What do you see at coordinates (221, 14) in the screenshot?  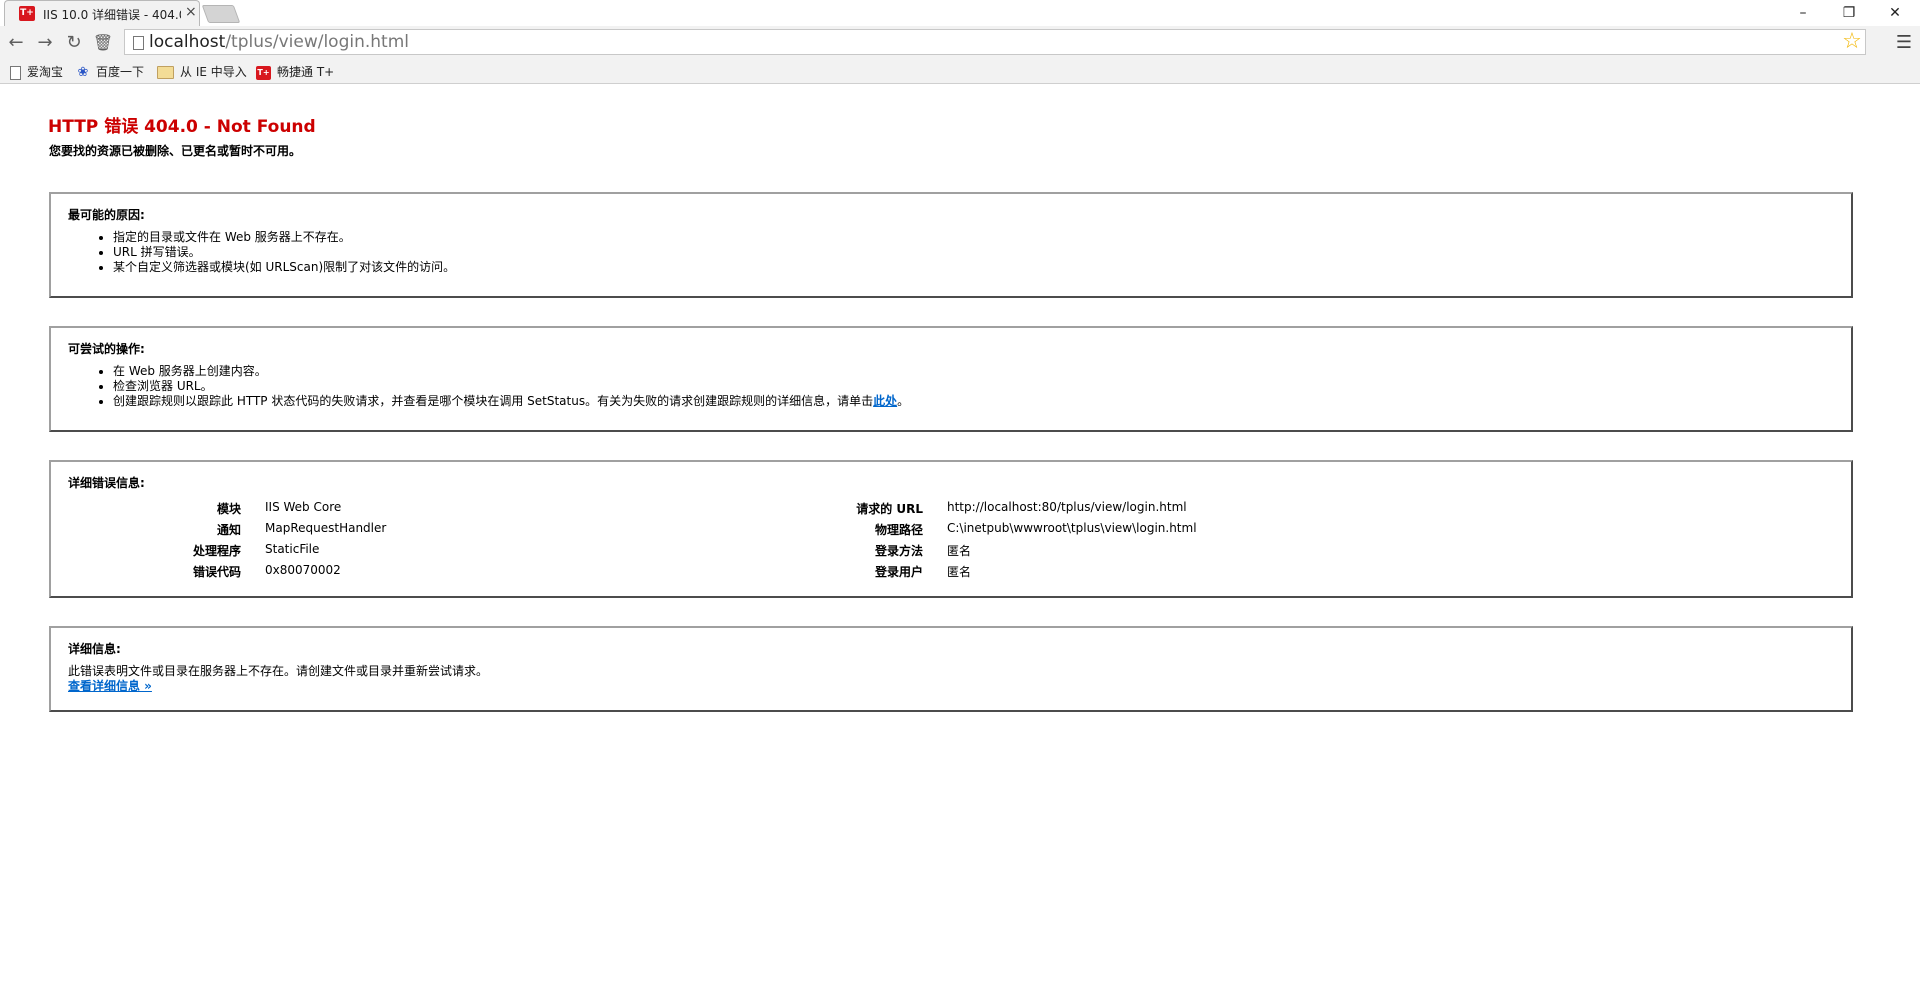 I see `new-tab-button` at bounding box center [221, 14].